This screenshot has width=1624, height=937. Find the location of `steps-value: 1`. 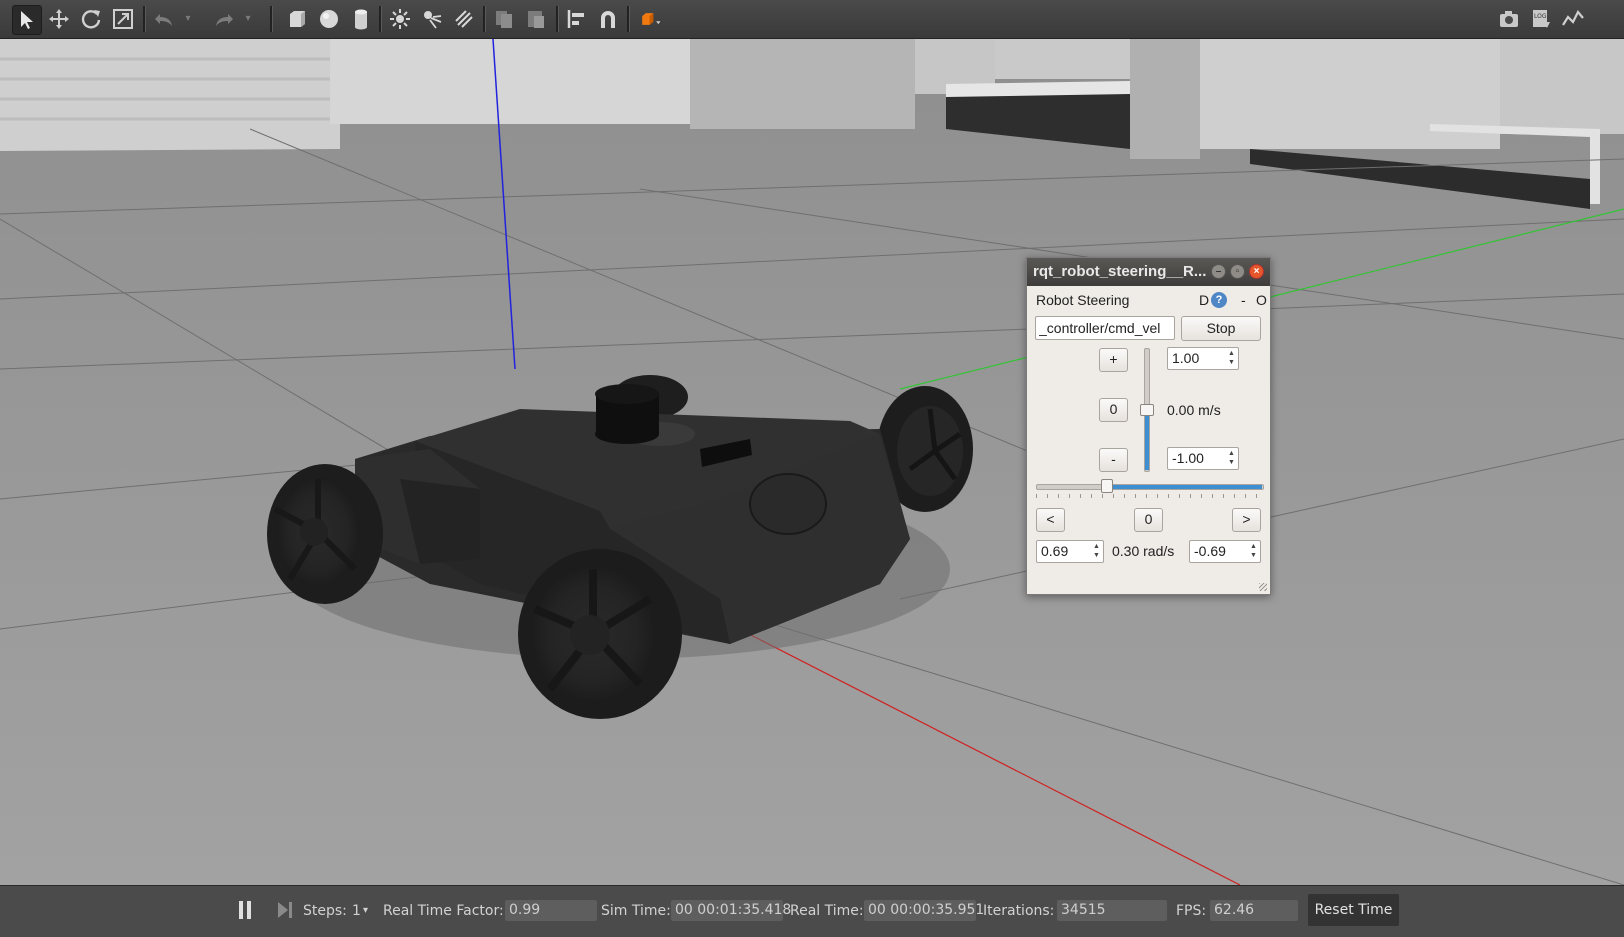

steps-value: 1 is located at coordinates (356, 911).